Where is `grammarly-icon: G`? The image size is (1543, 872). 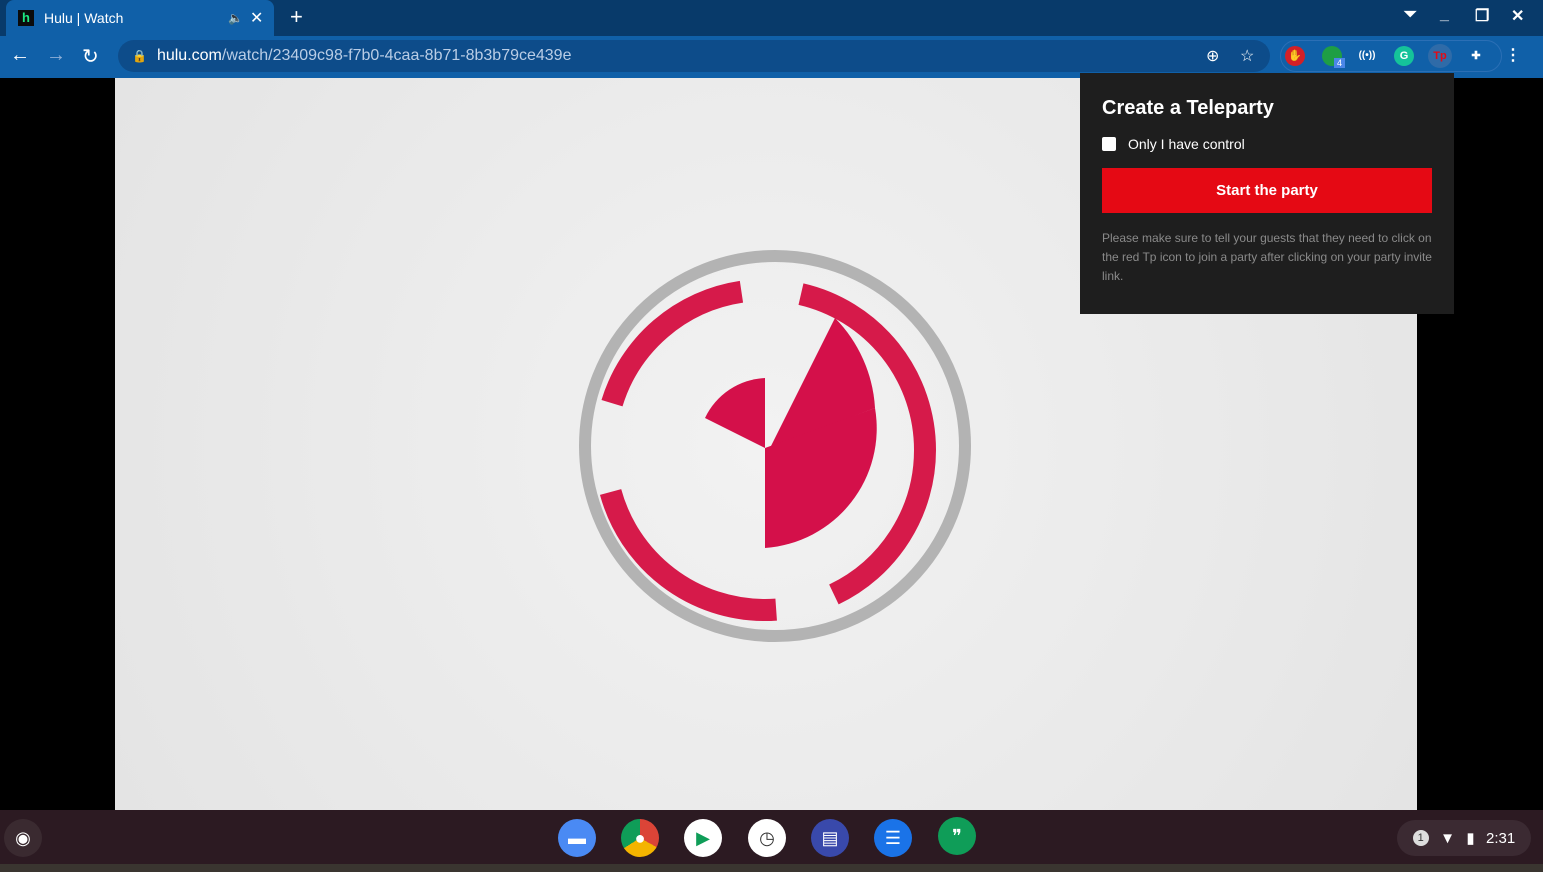 grammarly-icon: G is located at coordinates (1404, 56).